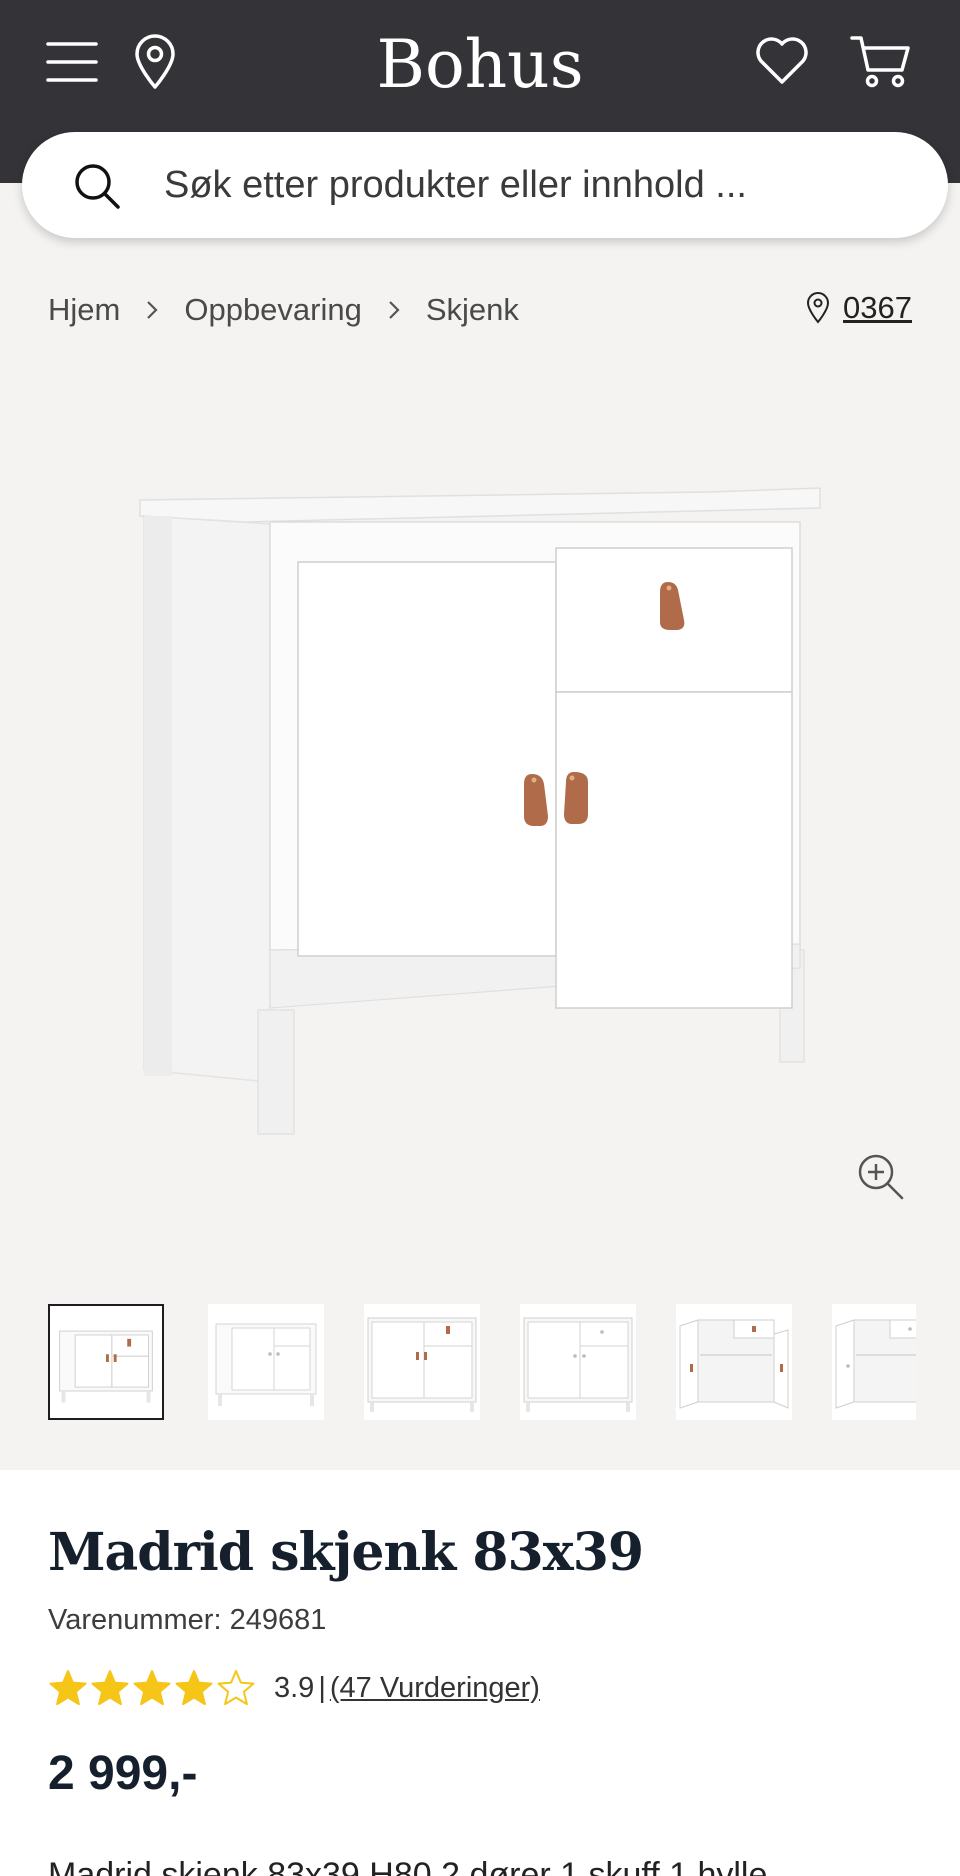 This screenshot has height=1876, width=960. I want to click on thumbnail-strip, so click(482, 1363).